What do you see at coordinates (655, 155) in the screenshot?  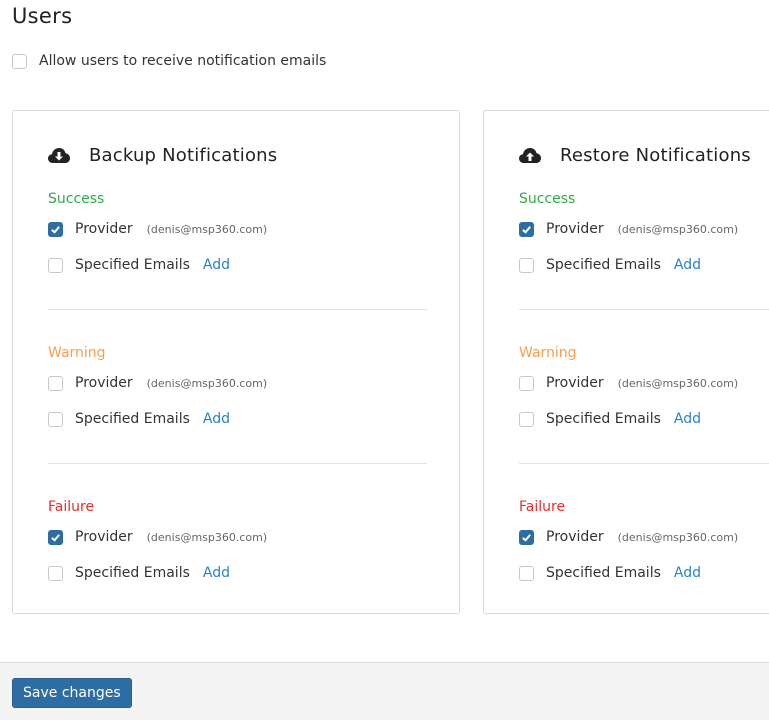 I see `card-title: Restore Notifications` at bounding box center [655, 155].